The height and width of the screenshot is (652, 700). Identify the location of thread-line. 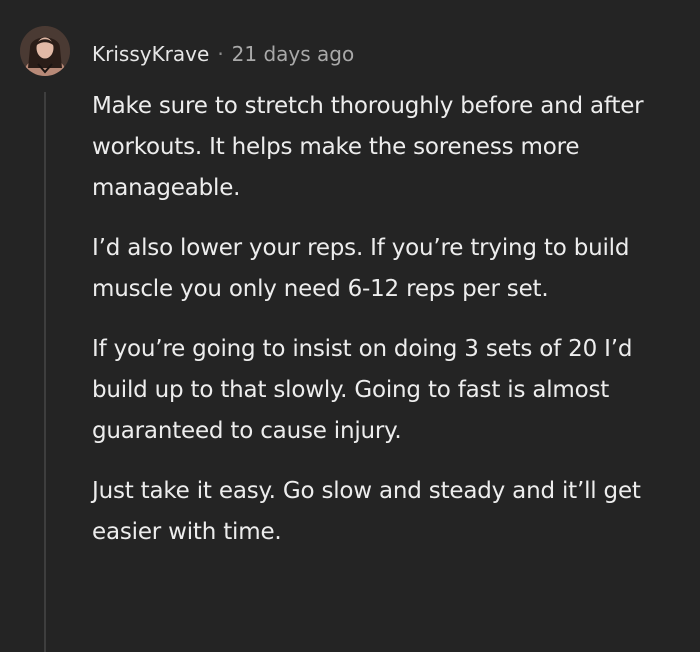
(45, 372).